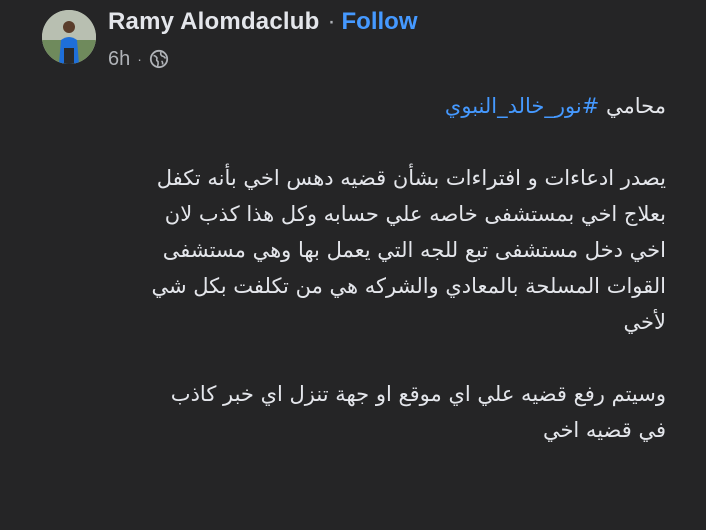  What do you see at coordinates (522, 106) in the screenshot?
I see `hashtag-link: #نور_خالد_النبوي` at bounding box center [522, 106].